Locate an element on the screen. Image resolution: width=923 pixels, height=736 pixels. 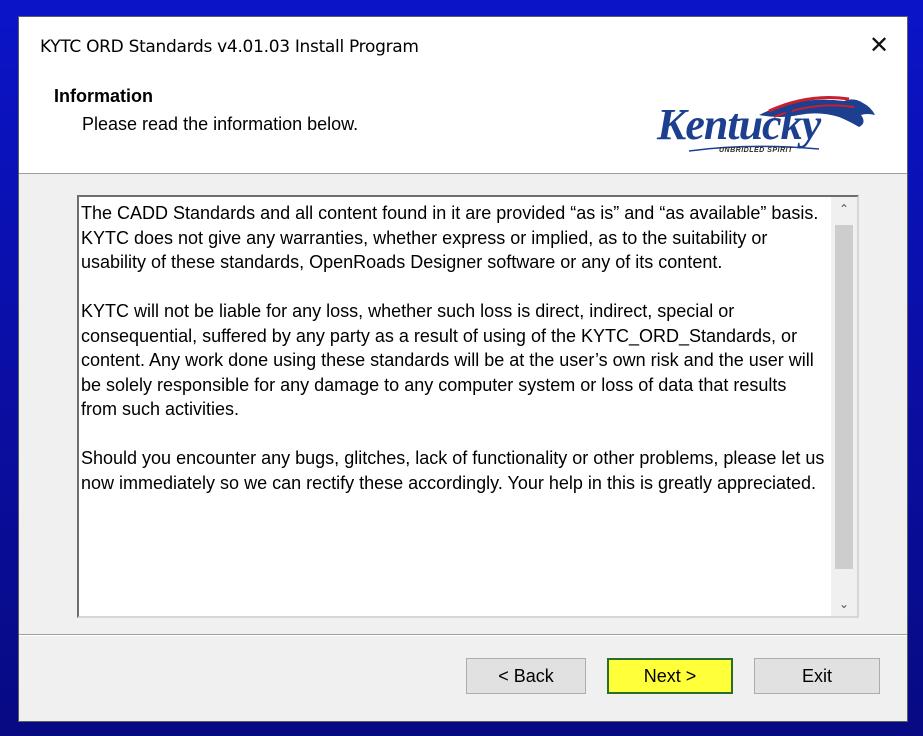
close-button: ✕ is located at coordinates (879, 45).